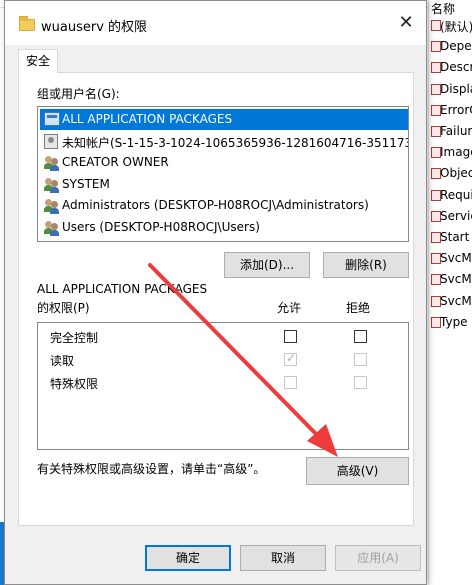 The image size is (472, 585). I want to click on background-value-name: Servic, so click(456, 215).